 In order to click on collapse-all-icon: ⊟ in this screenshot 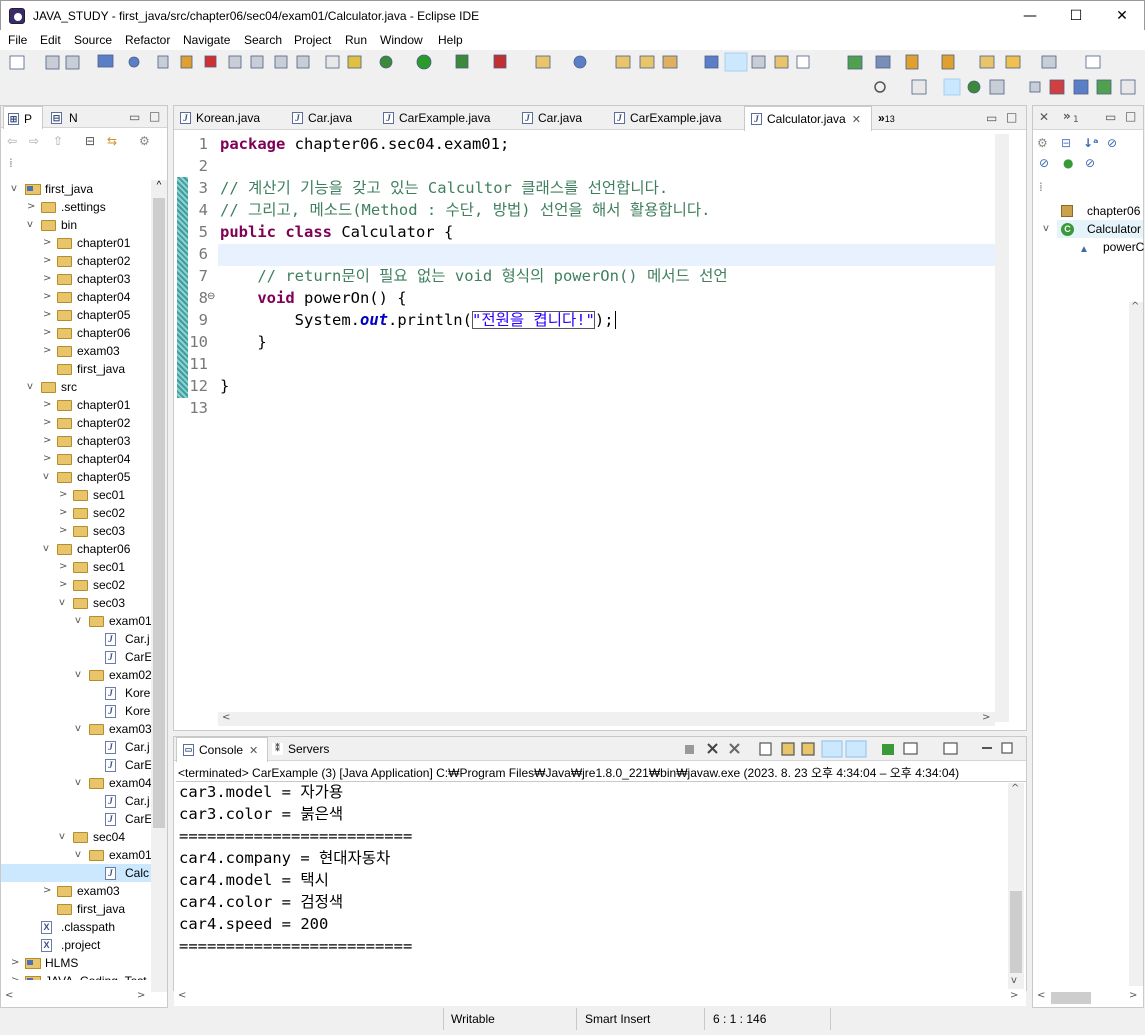, I will do `click(90, 141)`.